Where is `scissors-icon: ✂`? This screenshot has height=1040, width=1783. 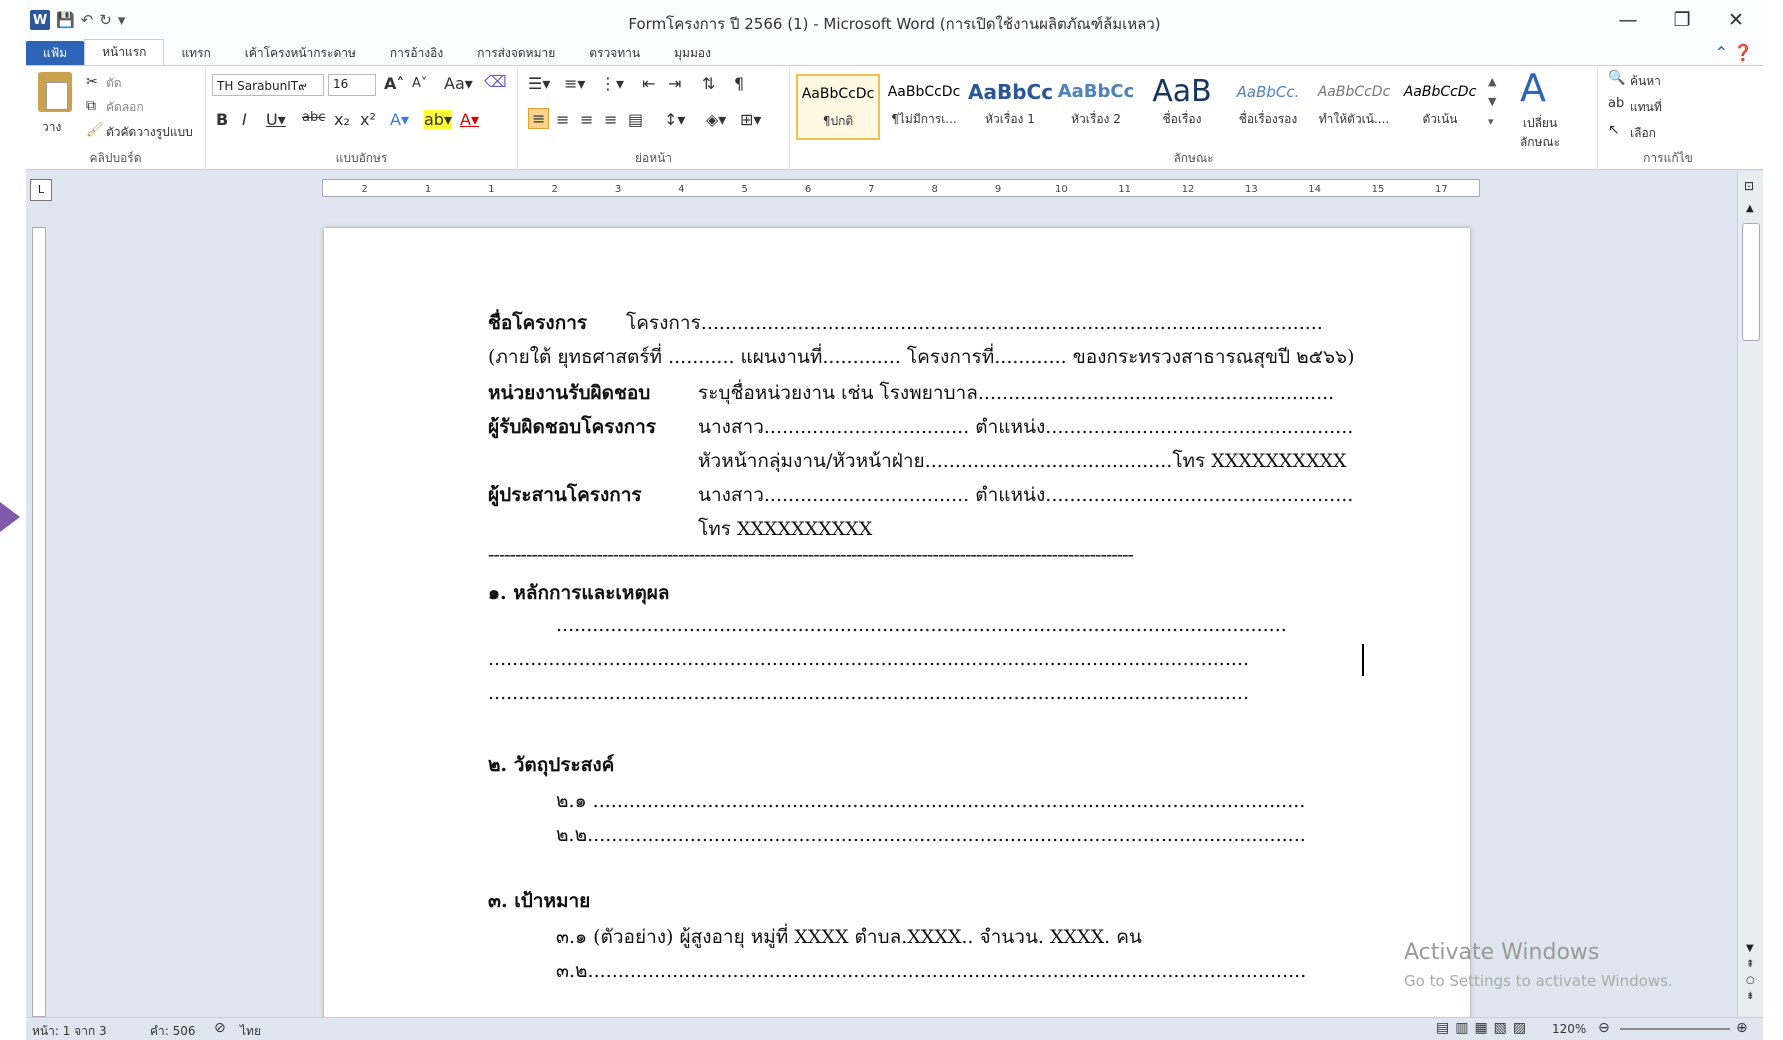
scissors-icon: ✂ is located at coordinates (92, 82).